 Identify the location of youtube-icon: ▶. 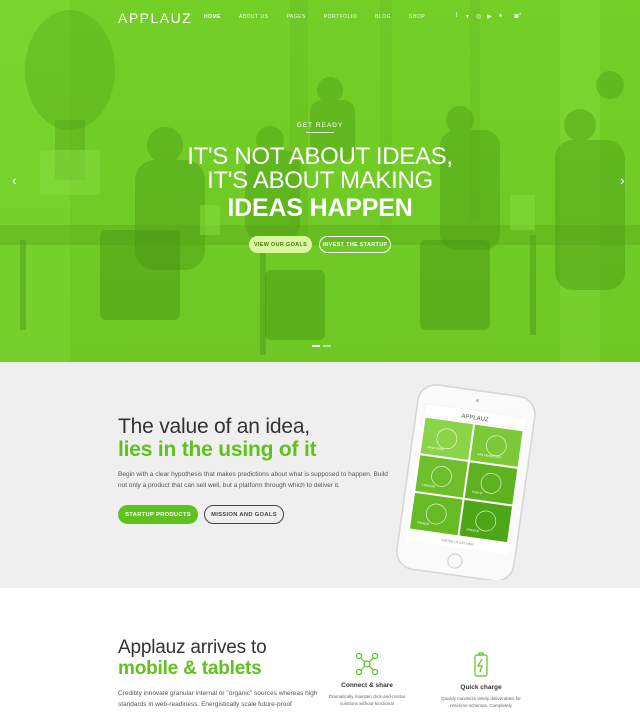
(489, 16).